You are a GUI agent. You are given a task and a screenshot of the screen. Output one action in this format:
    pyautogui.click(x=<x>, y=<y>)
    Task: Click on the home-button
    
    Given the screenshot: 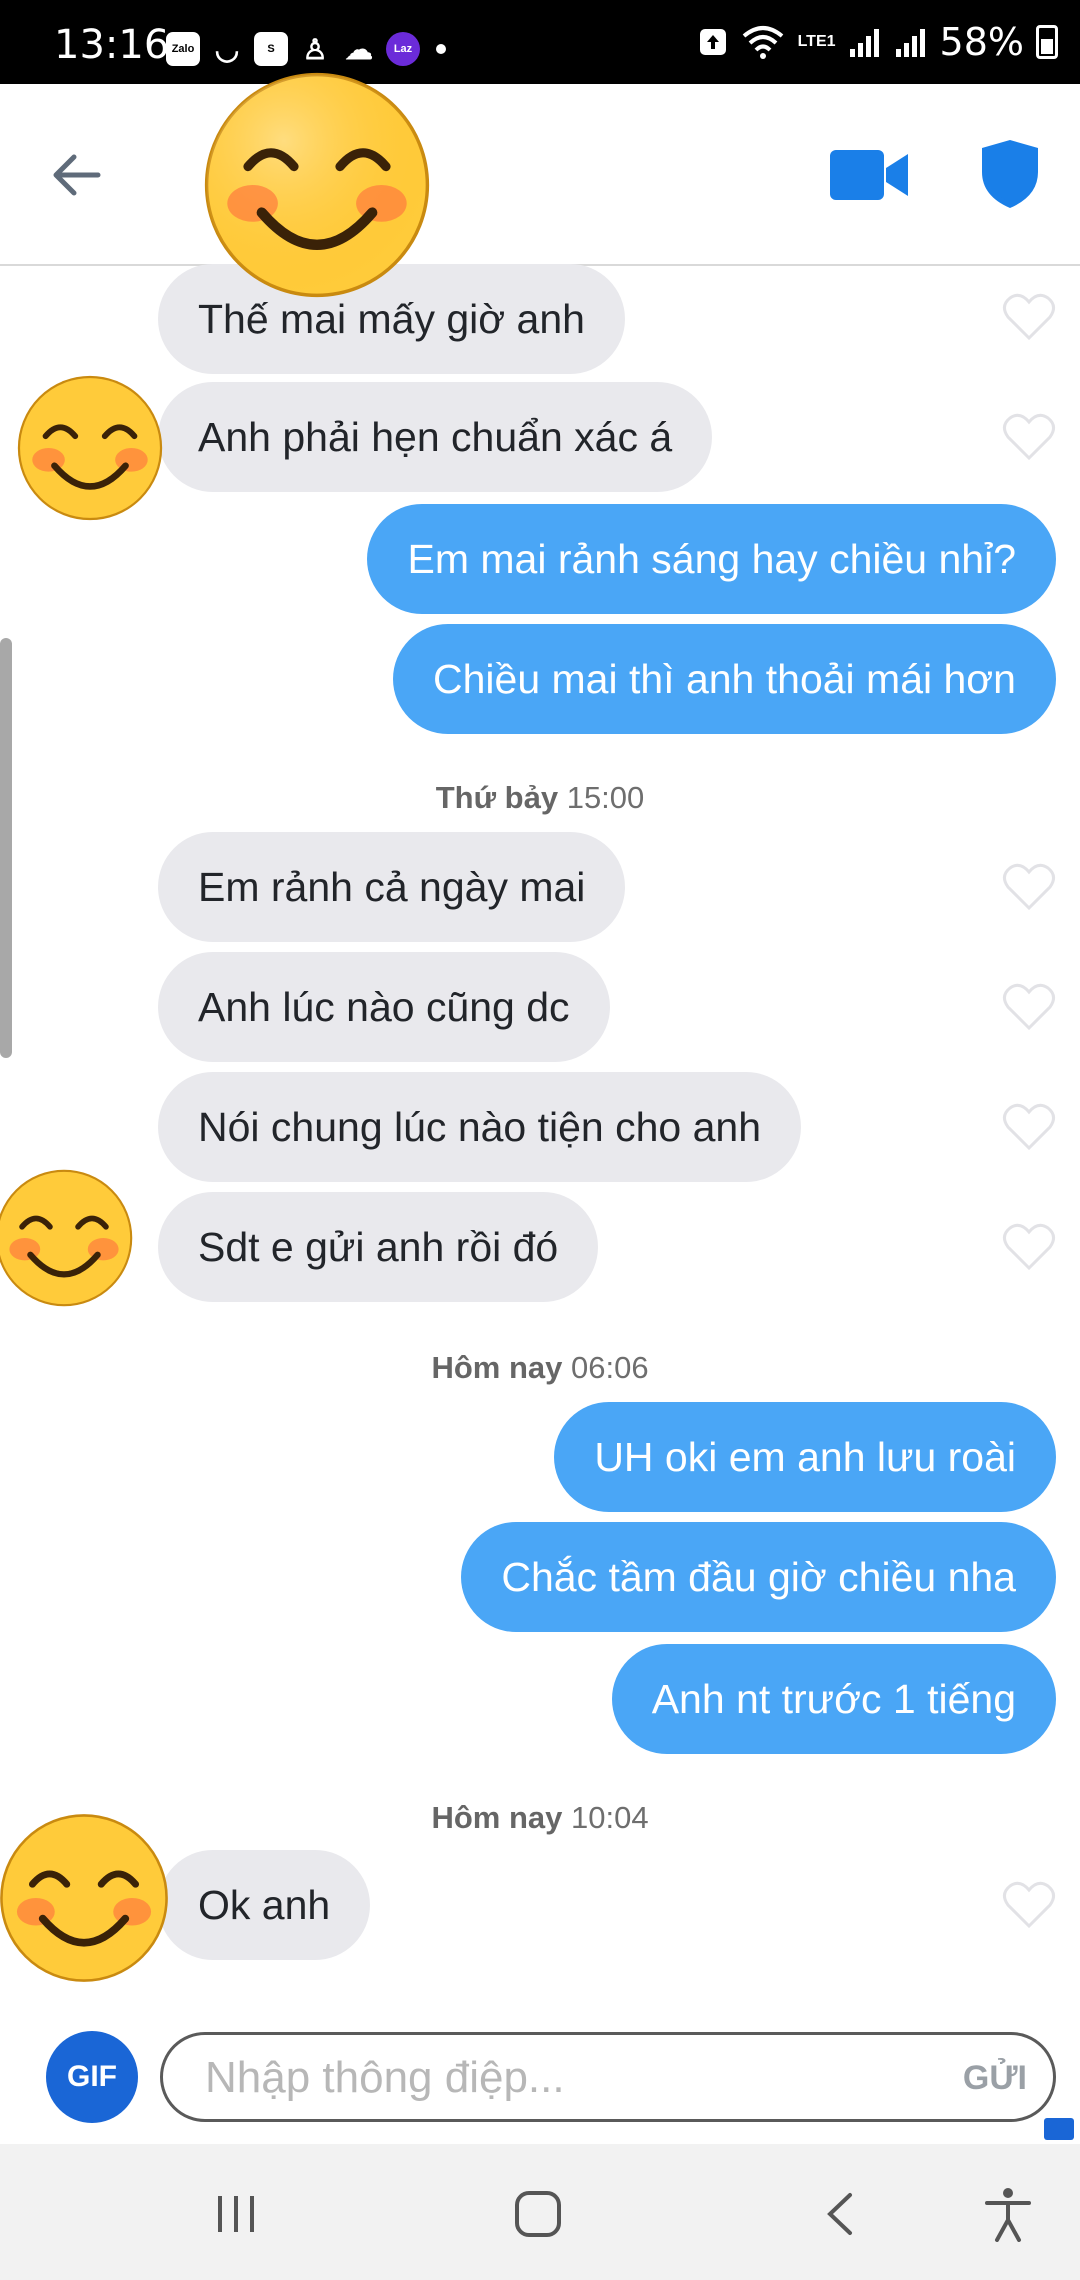 What is the action you would take?
    pyautogui.click(x=538, y=2214)
    